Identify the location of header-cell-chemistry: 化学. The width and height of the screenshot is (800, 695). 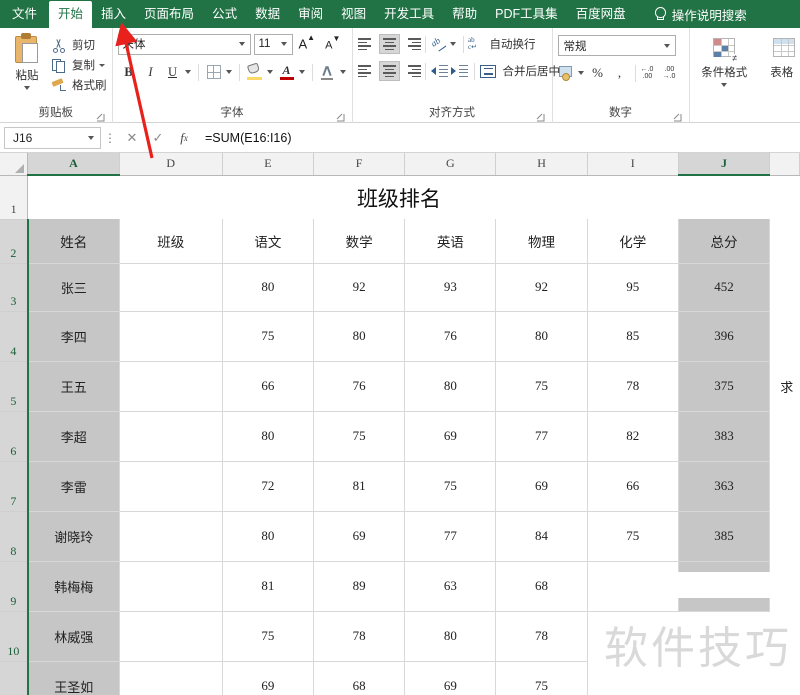
(633, 241).